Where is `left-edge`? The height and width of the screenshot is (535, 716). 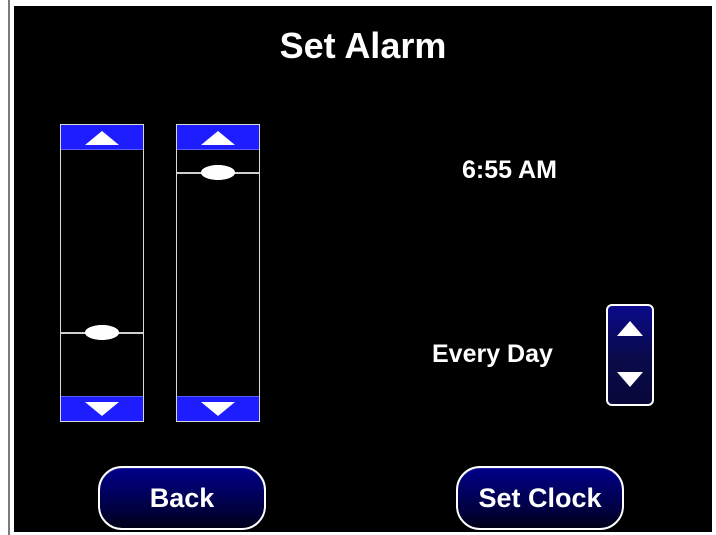 left-edge is located at coordinates (7, 267).